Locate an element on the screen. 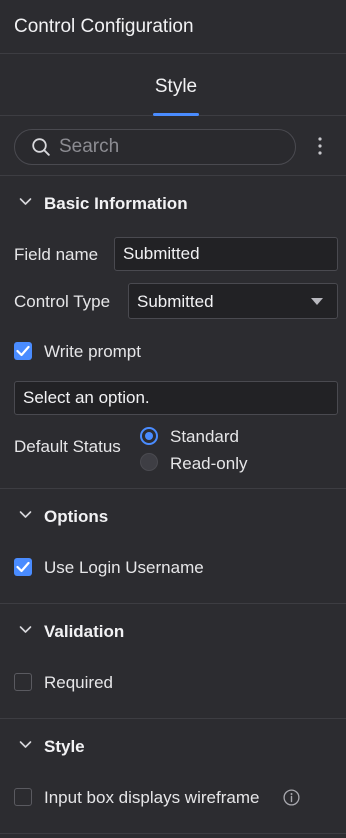 This screenshot has height=838, width=346. use-login-username-checkbox is located at coordinates (23, 567).